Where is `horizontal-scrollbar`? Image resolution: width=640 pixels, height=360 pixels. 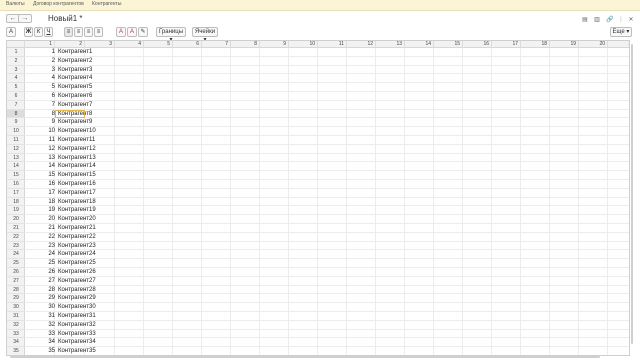 horizontal-scrollbar is located at coordinates (318, 357).